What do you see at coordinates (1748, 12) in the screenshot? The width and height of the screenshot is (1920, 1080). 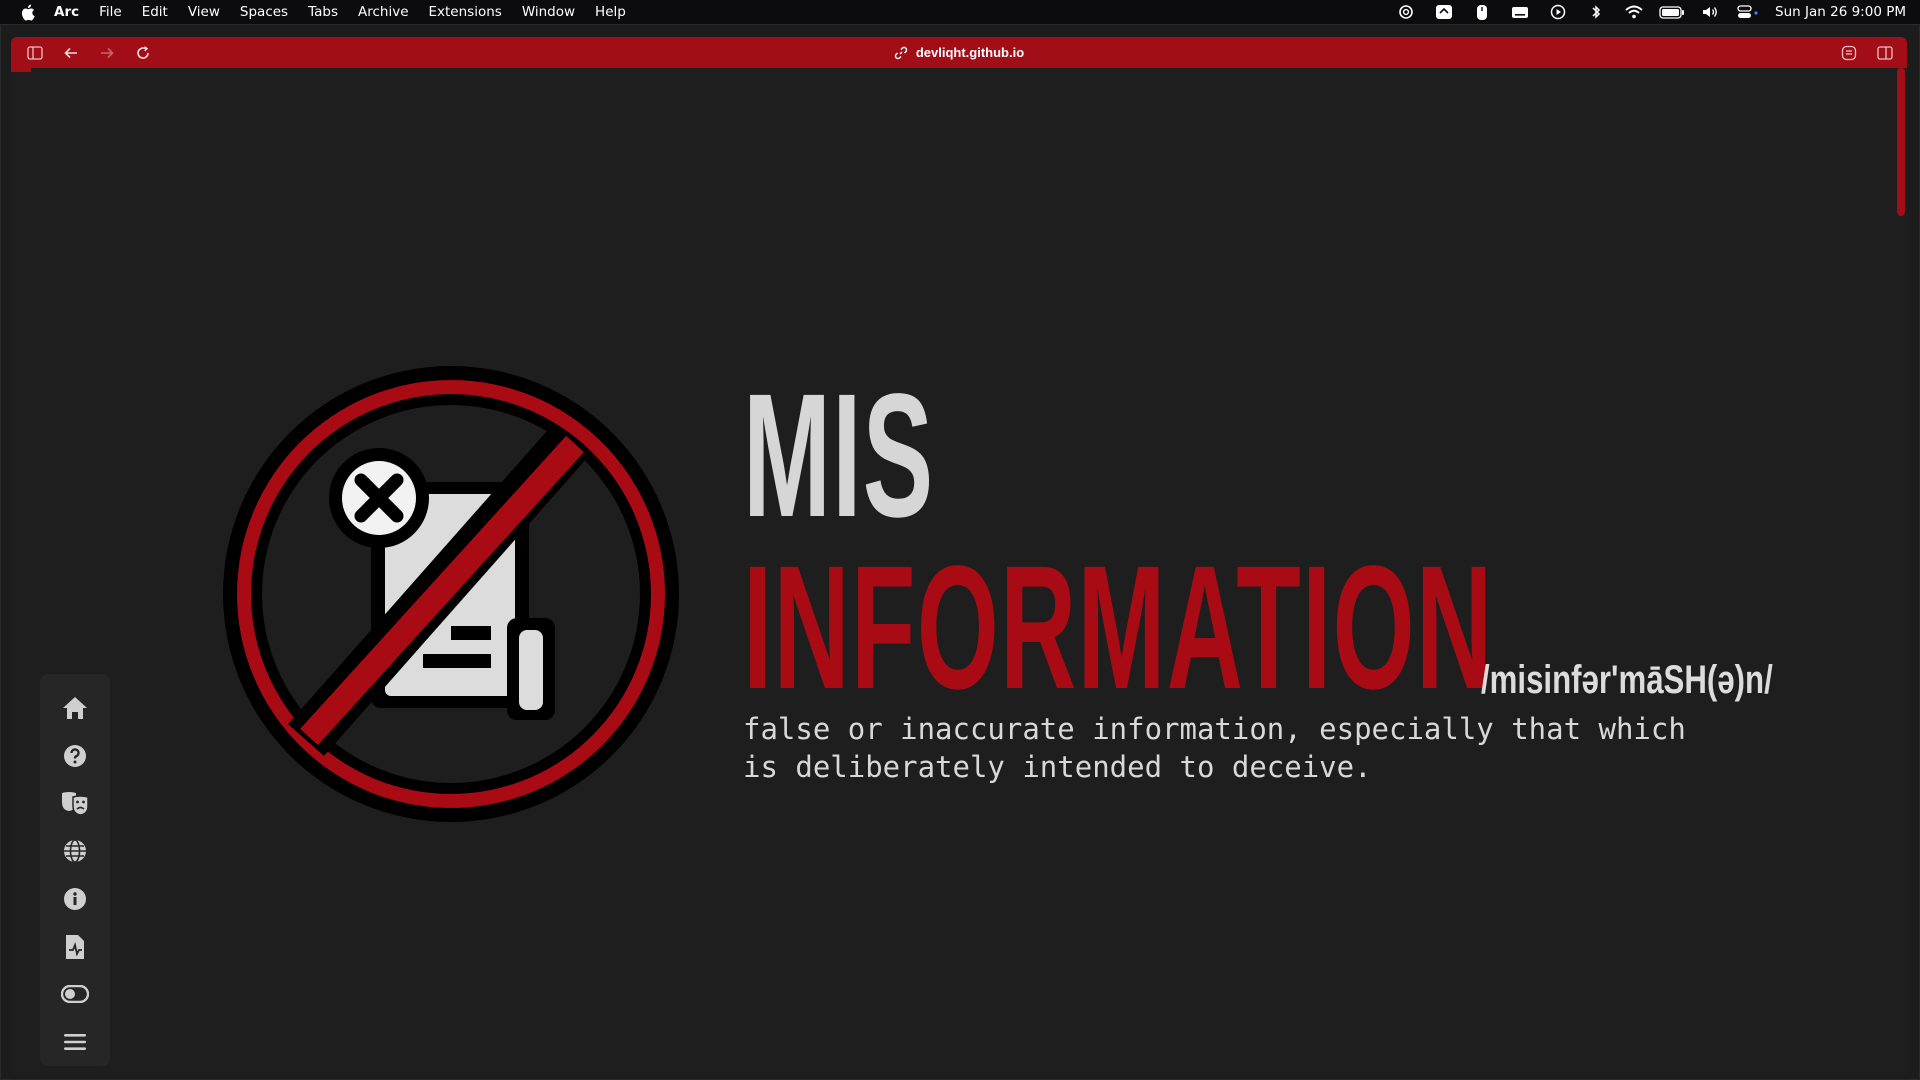 I see `control-center-icon` at bounding box center [1748, 12].